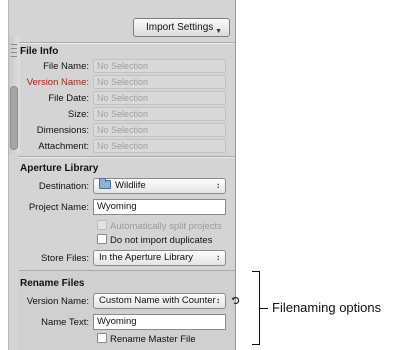 This screenshot has height=350, width=417. I want to click on name-text-input: Wyoming, so click(159, 322).